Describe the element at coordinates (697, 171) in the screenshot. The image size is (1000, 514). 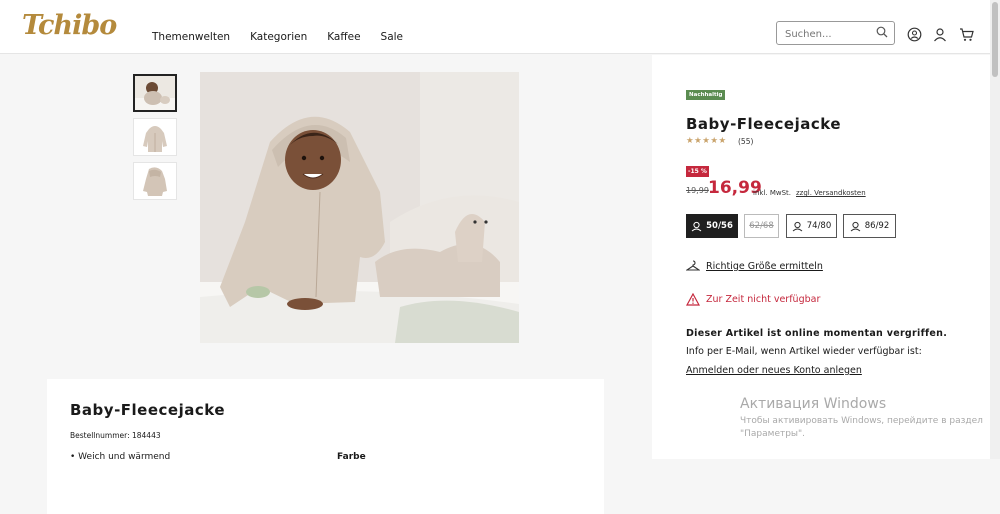
I see `discount-badge: -15 %` at that location.